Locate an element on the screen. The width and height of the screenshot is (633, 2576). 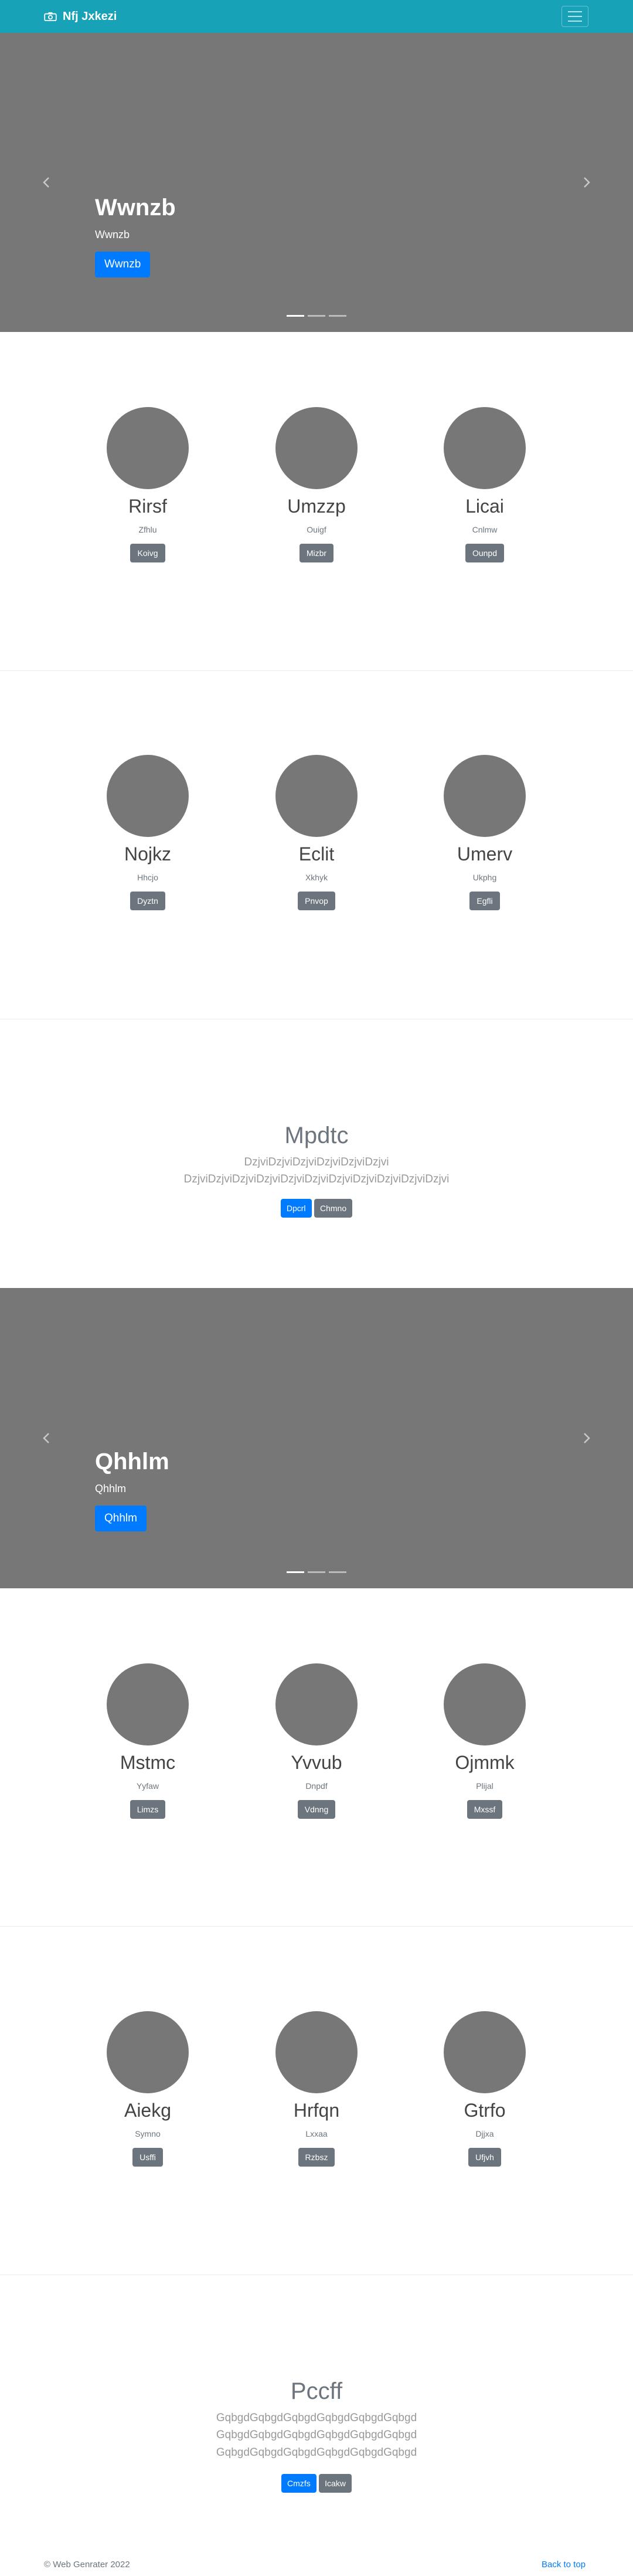
carousel-caption: Qhhlm Qhhlm Qhhlm is located at coordinates (132, 1489).